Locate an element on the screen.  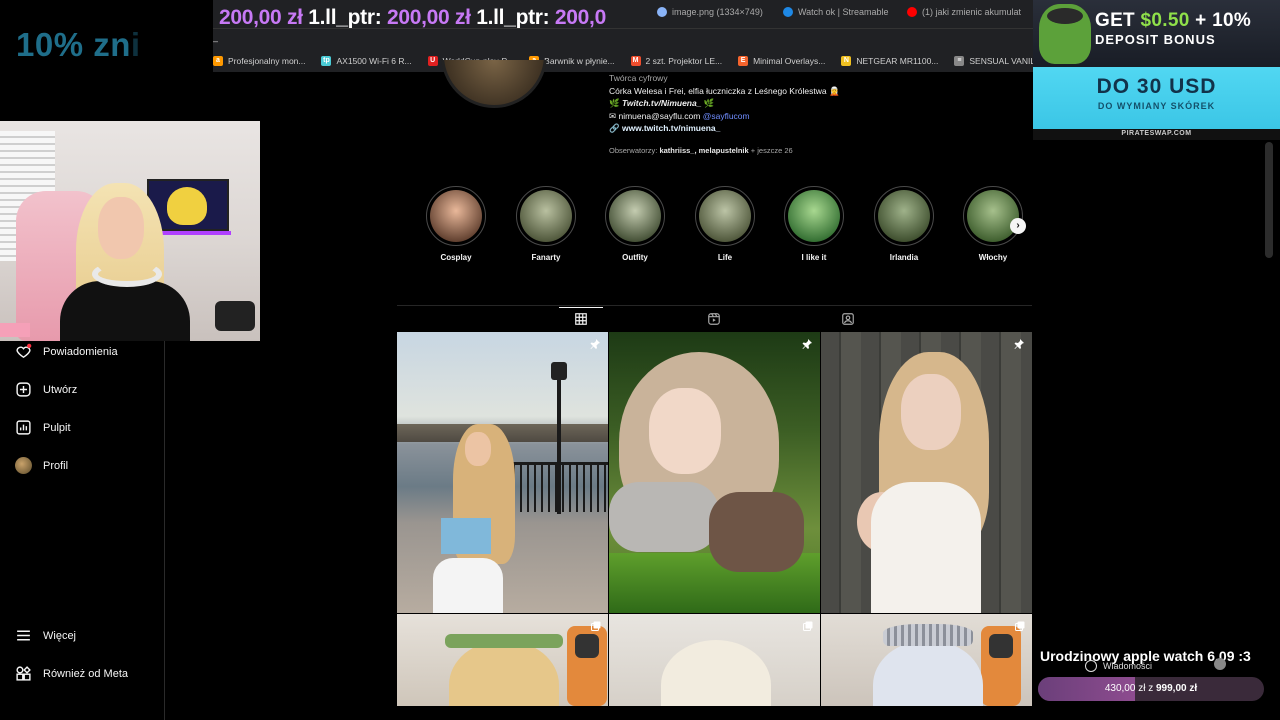
tab-reels is located at coordinates (714, 319).